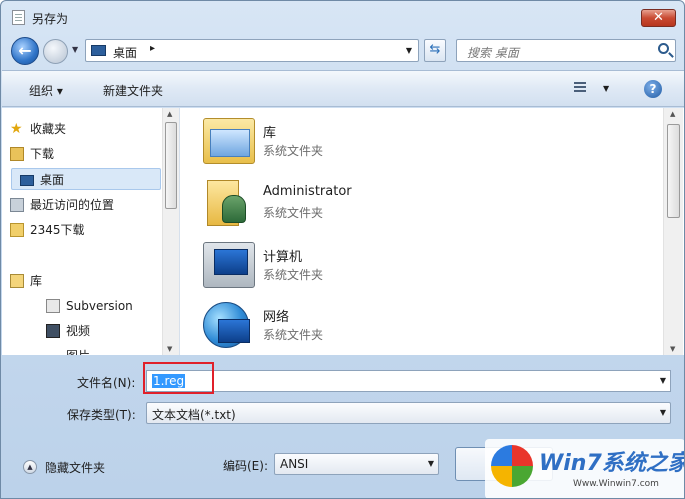  What do you see at coordinates (86, 179) in the screenshot?
I see `sidebar-item-desktop: 桌面` at bounding box center [86, 179].